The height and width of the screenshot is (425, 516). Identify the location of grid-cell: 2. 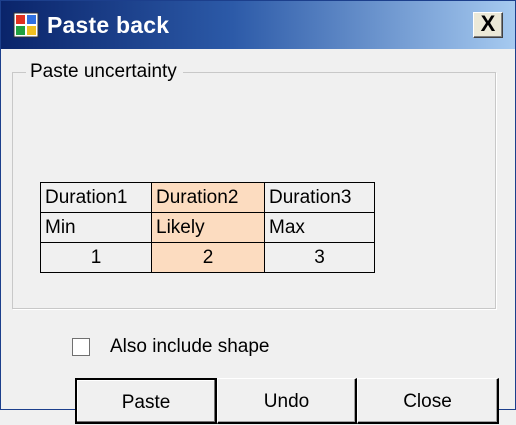
(208, 257).